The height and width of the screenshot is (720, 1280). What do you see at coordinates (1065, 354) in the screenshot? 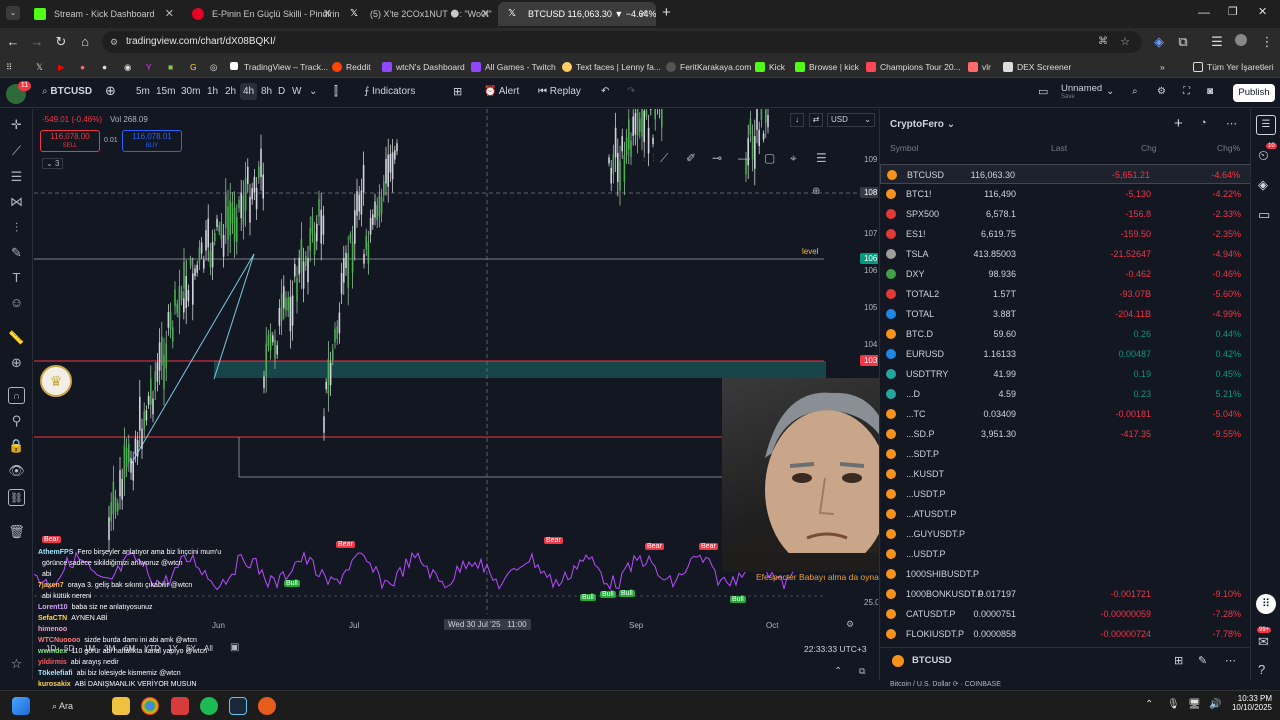
I see `watchlist-row: EURUSD 1.16133 0.00487 0.42%` at bounding box center [1065, 354].